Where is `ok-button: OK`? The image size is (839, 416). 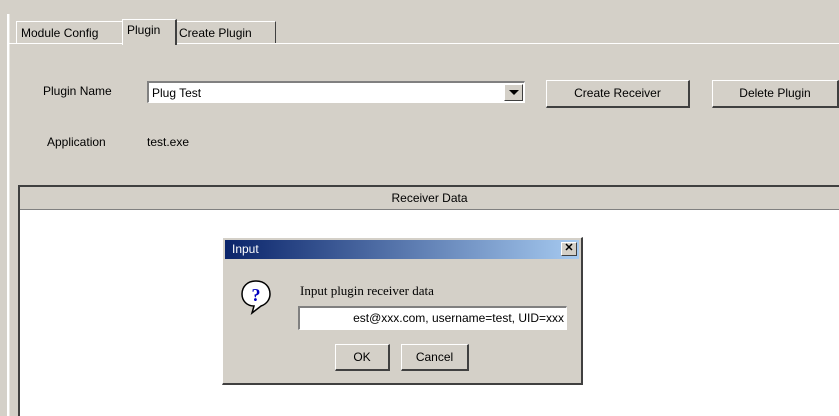 ok-button: OK is located at coordinates (362, 357).